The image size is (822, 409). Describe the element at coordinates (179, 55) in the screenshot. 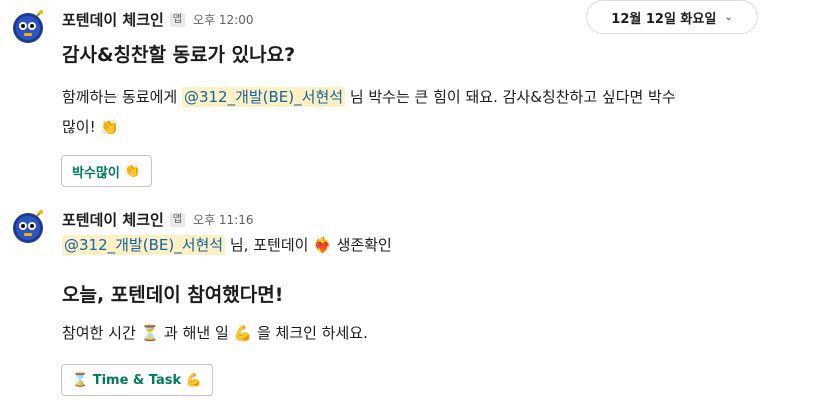

I see `message-heading: 감사&칭찬할 동료가 있나요?` at that location.